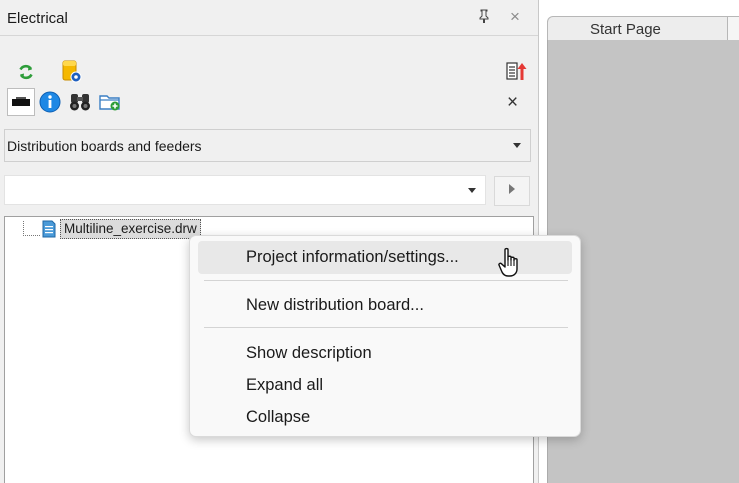 The width and height of the screenshot is (739, 483). What do you see at coordinates (385, 385) in the screenshot?
I see `menu-item-expand-all: Expand all` at bounding box center [385, 385].